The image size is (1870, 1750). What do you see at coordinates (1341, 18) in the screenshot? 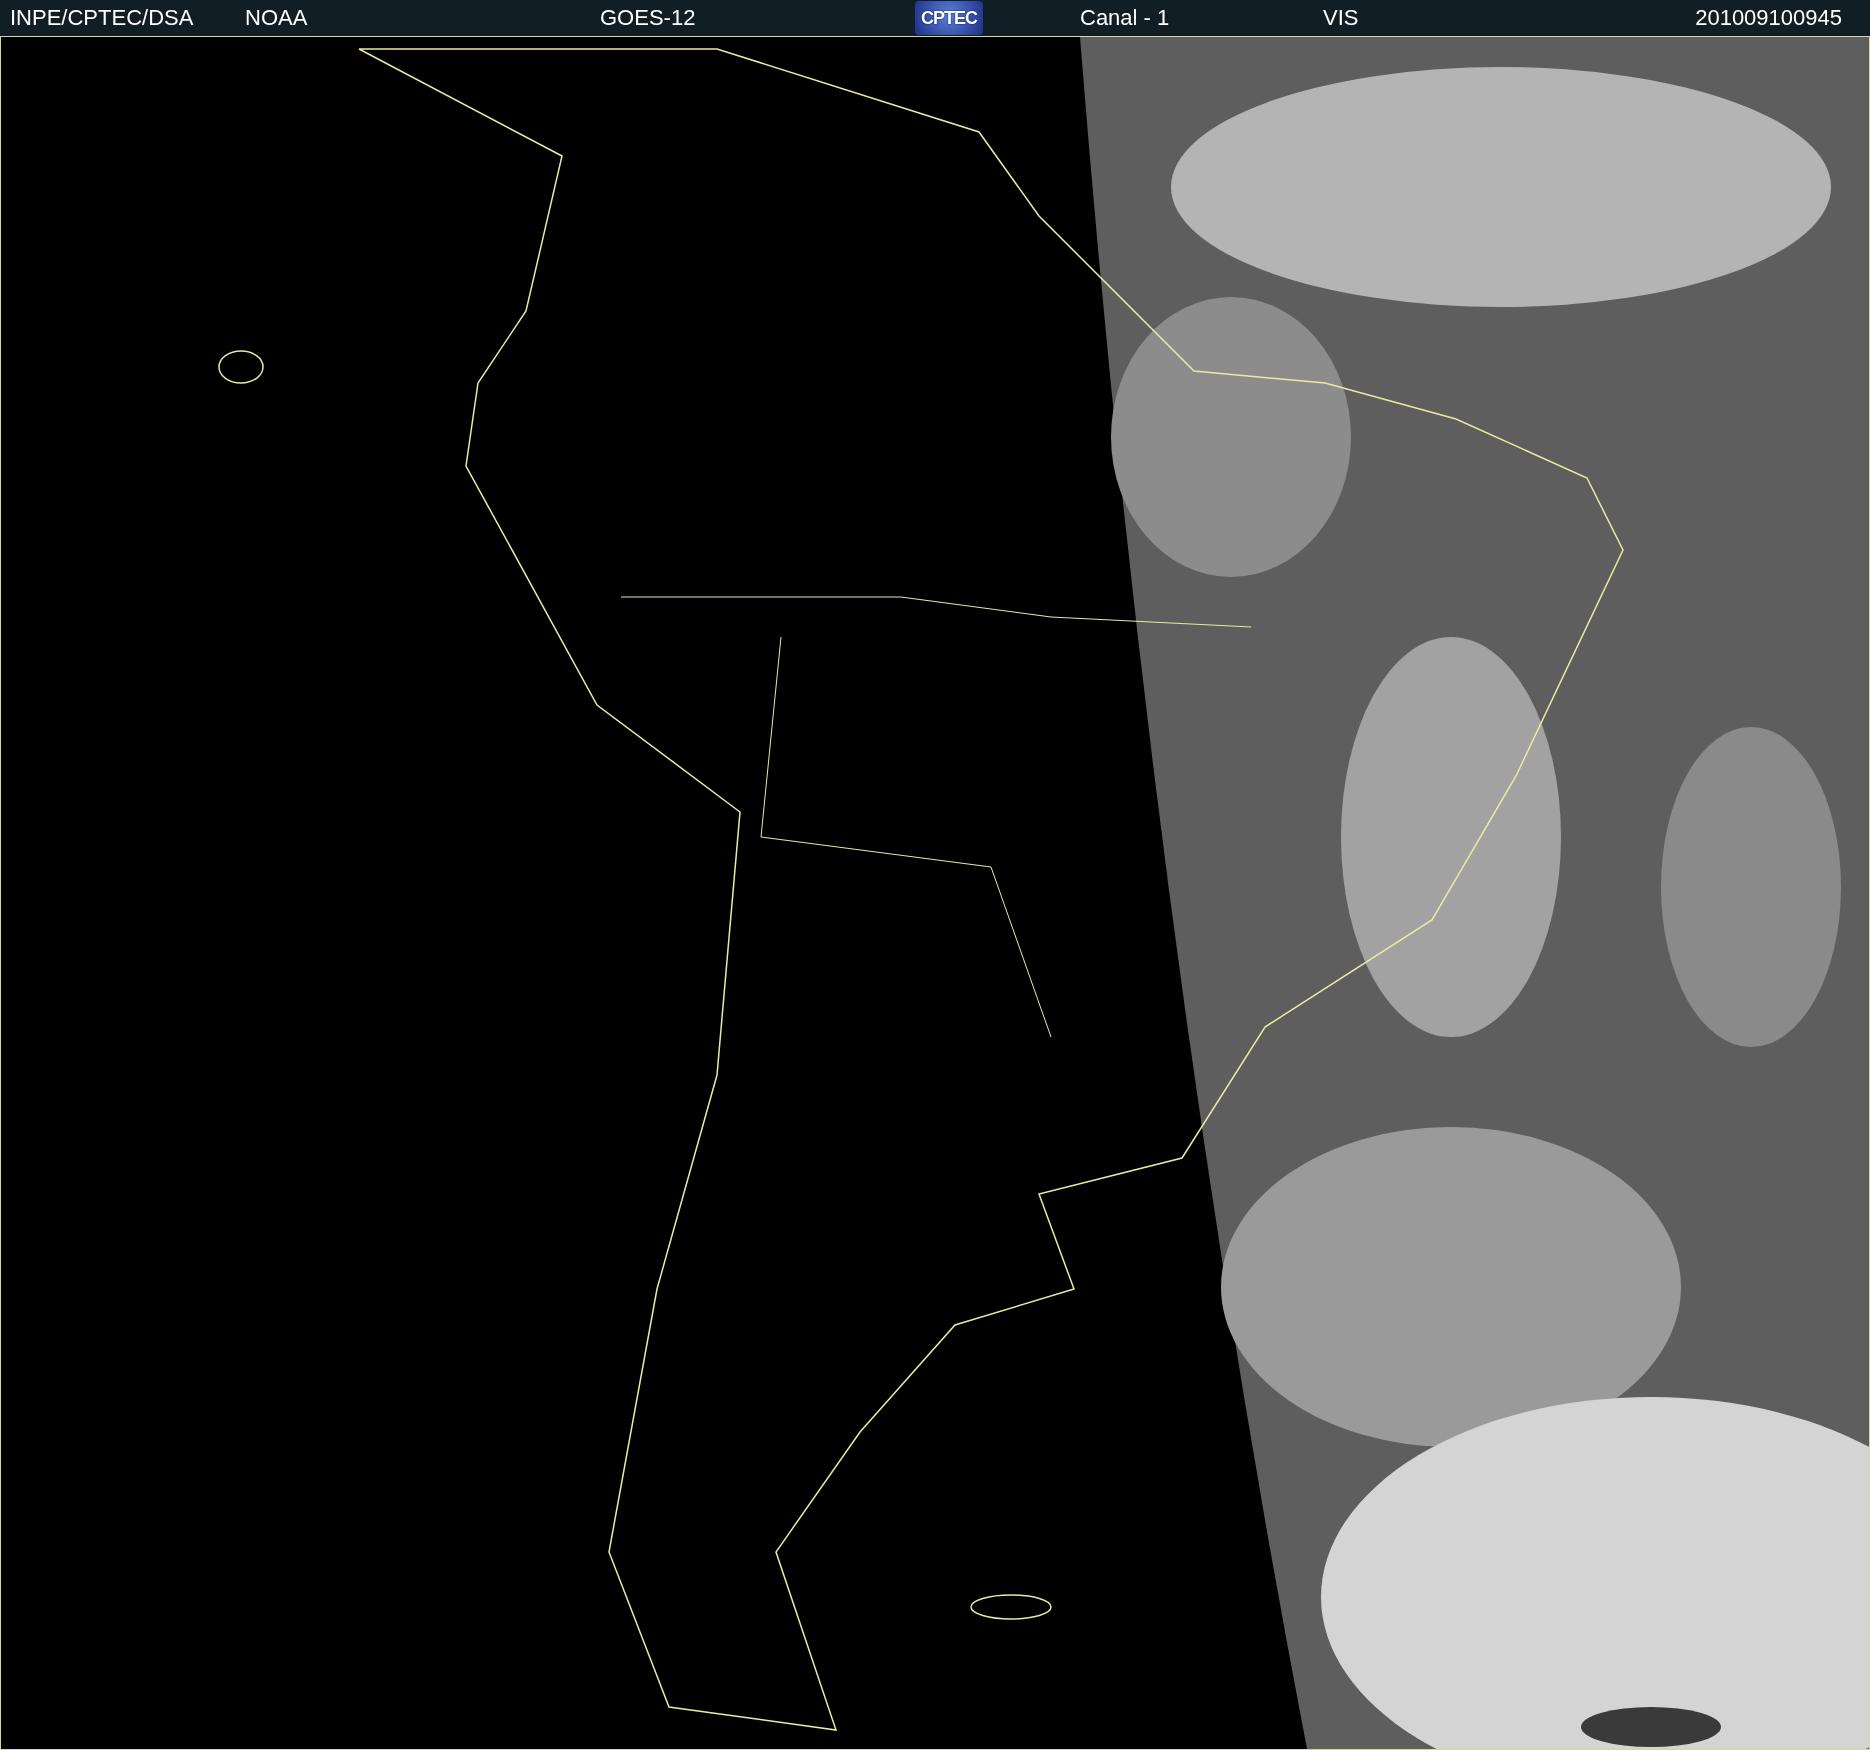
I see `band-label: VIS` at bounding box center [1341, 18].